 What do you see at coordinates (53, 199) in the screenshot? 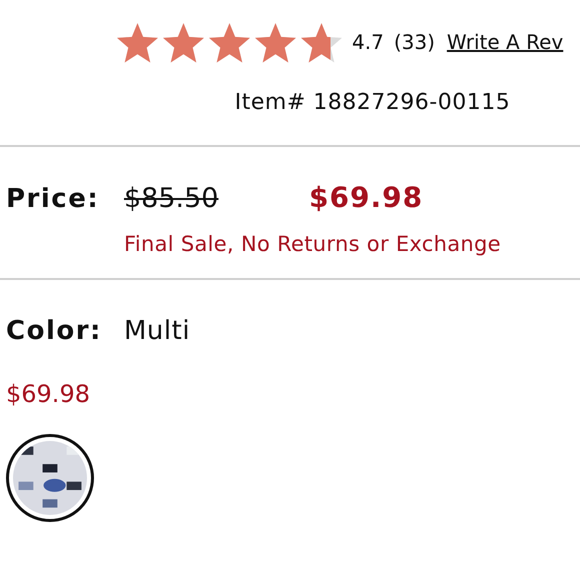
I see `price-label: Price:` at bounding box center [53, 199].